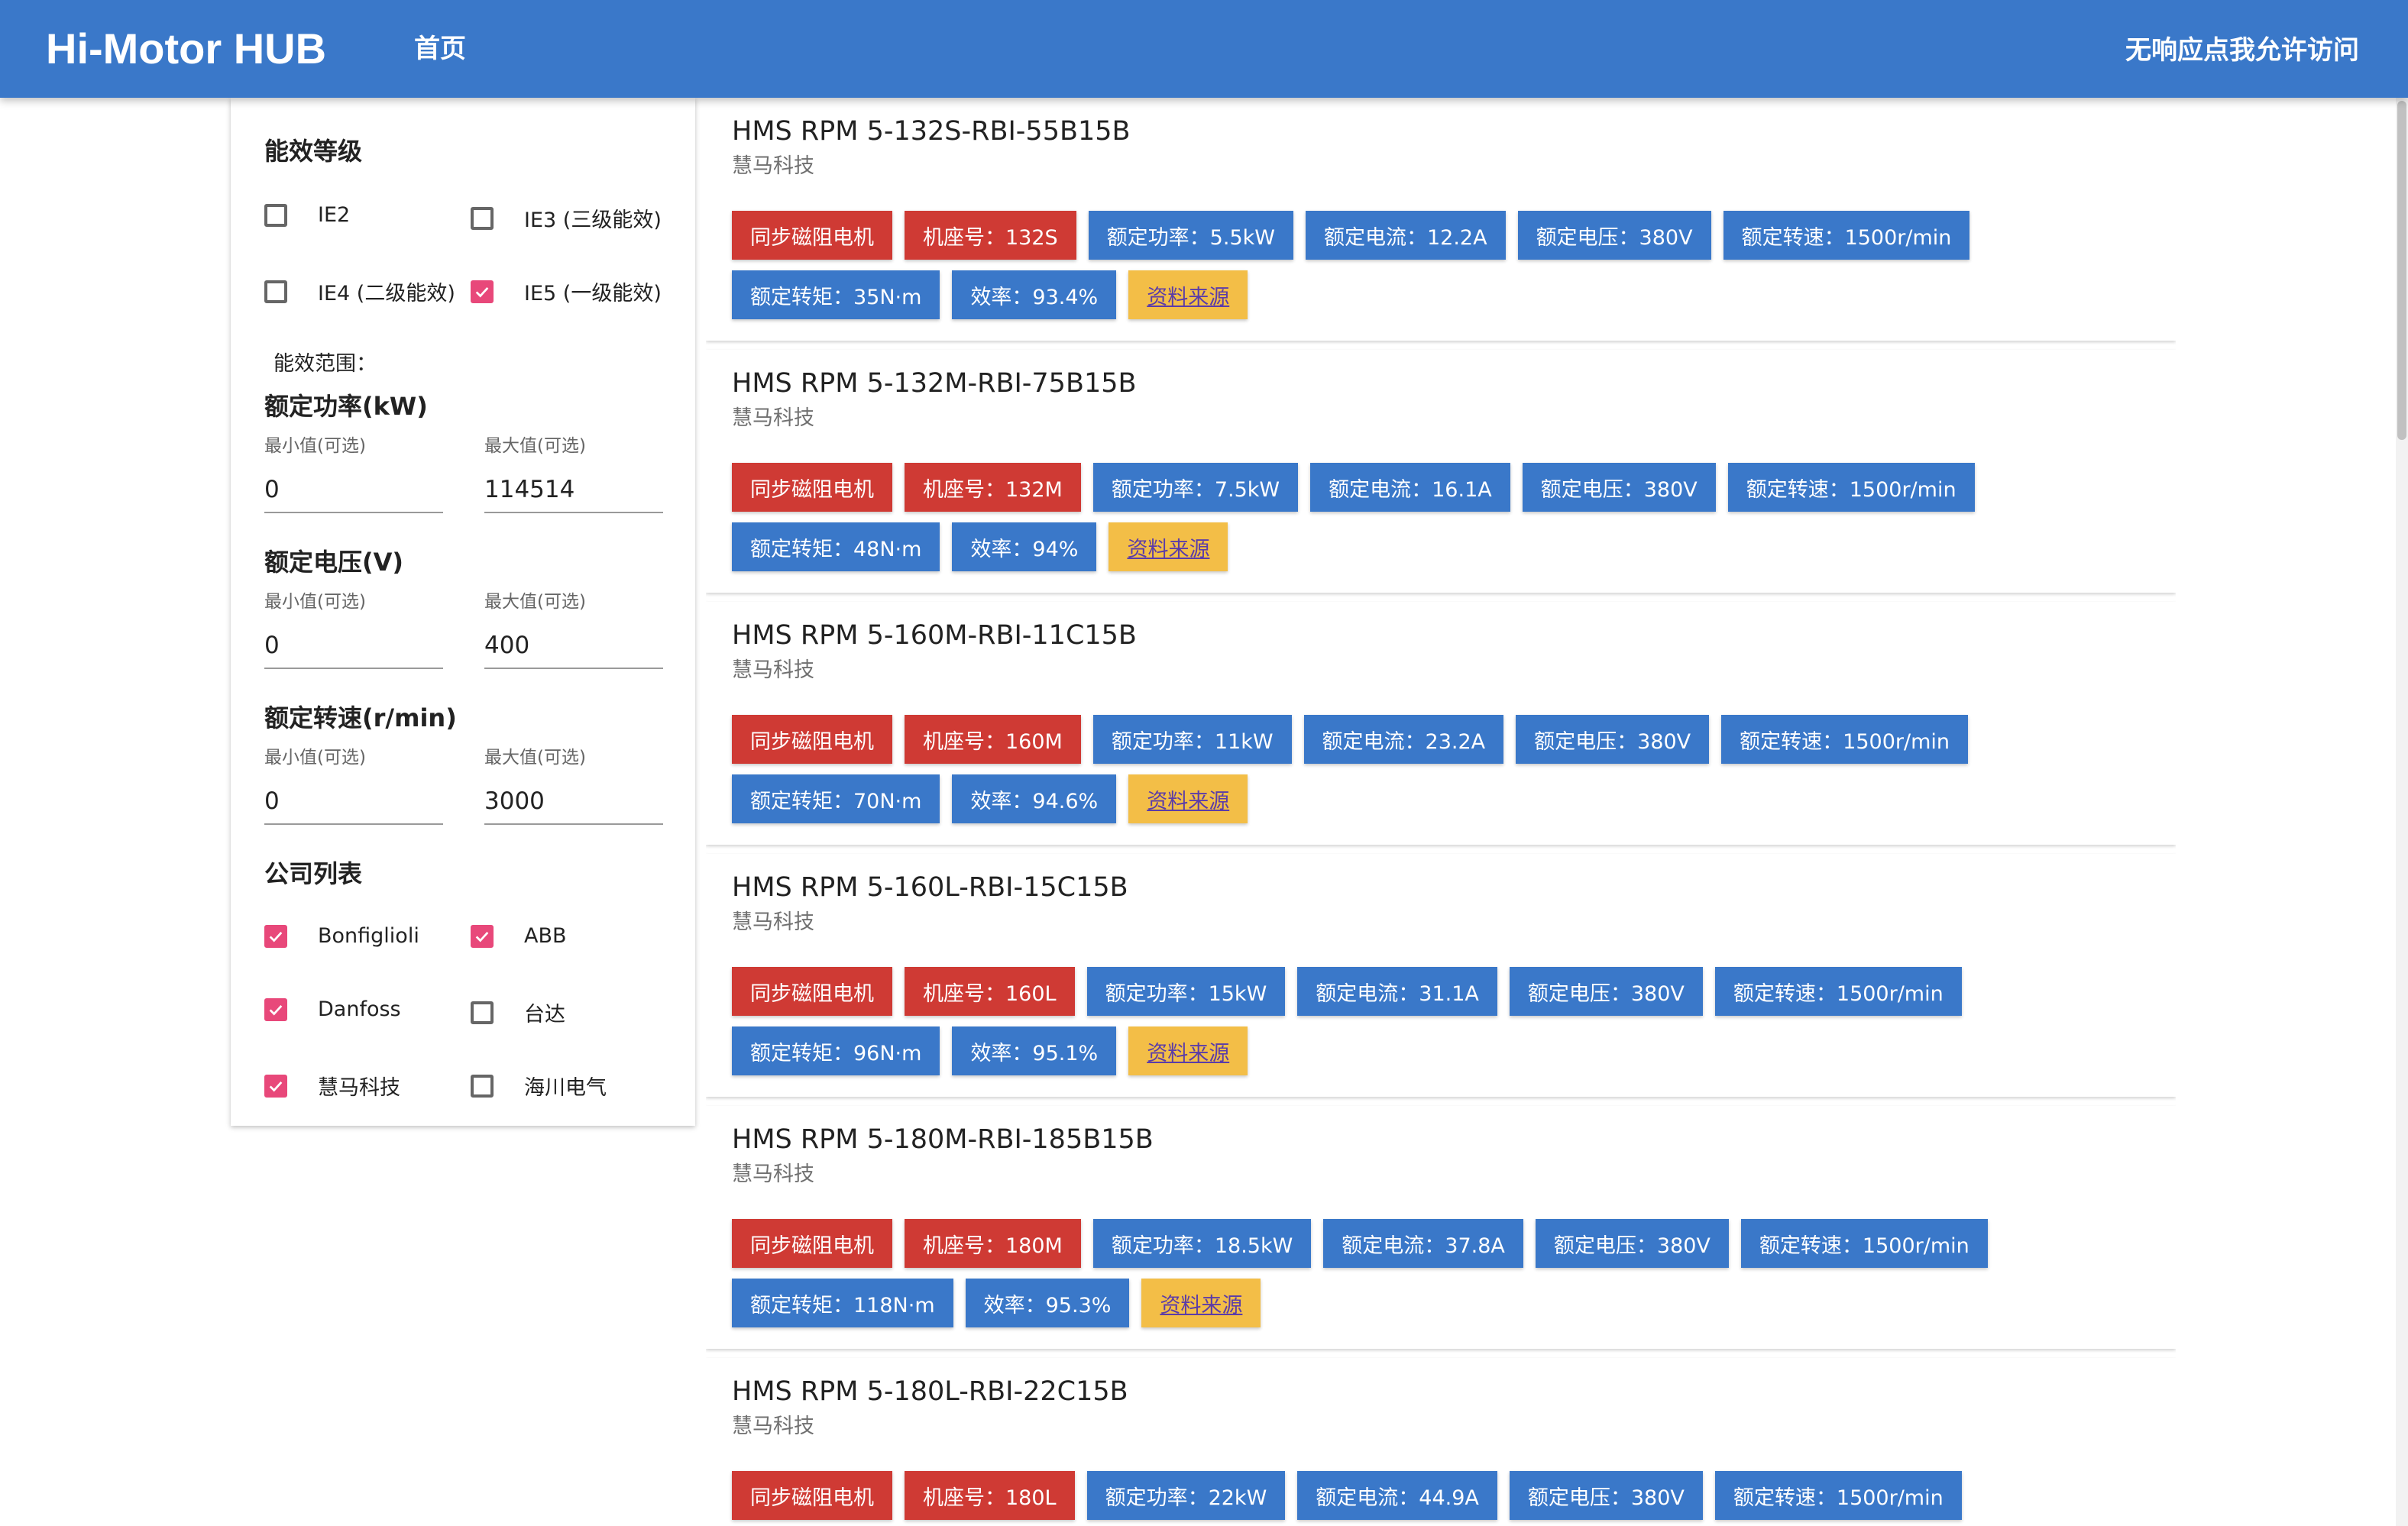 Image resolution: width=2408 pixels, height=1526 pixels. Describe the element at coordinates (1202, 1243) in the screenshot. I see `rated-power-chip: 额定功率：18.5kW` at that location.